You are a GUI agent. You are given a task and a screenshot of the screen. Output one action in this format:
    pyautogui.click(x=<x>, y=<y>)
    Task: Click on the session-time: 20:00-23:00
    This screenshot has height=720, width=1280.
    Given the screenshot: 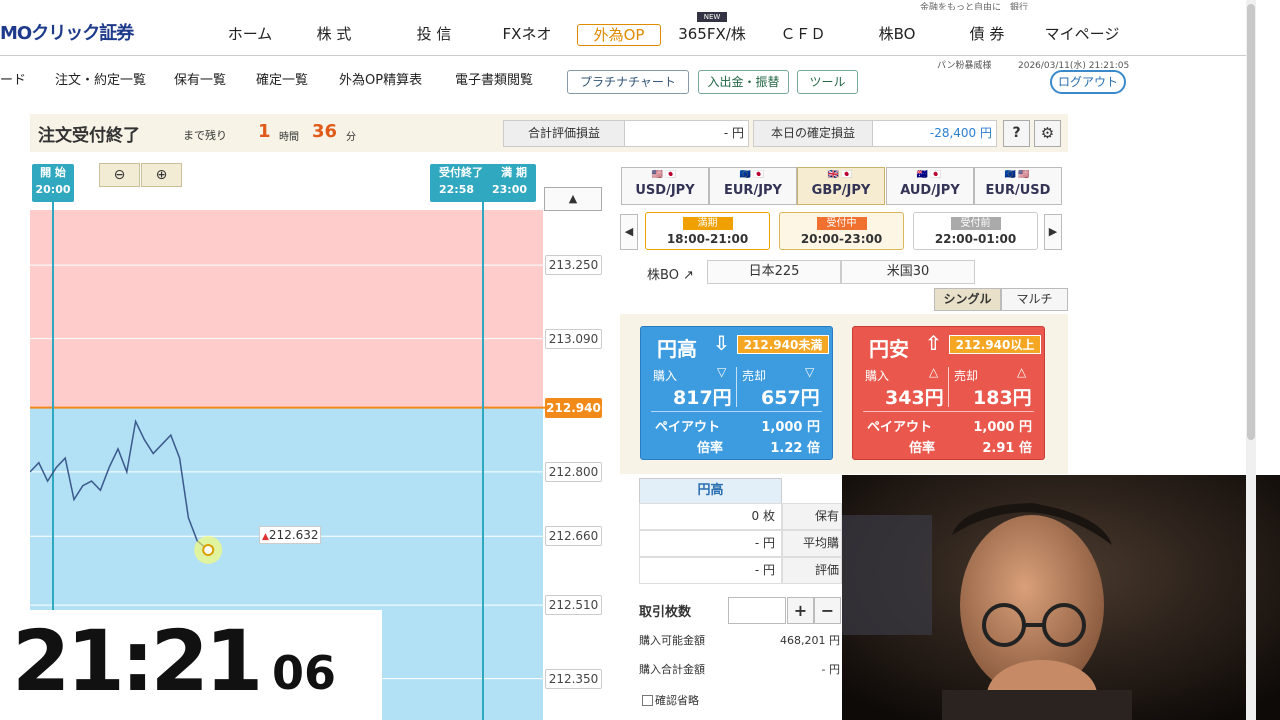 What is the action you would take?
    pyautogui.click(x=841, y=239)
    